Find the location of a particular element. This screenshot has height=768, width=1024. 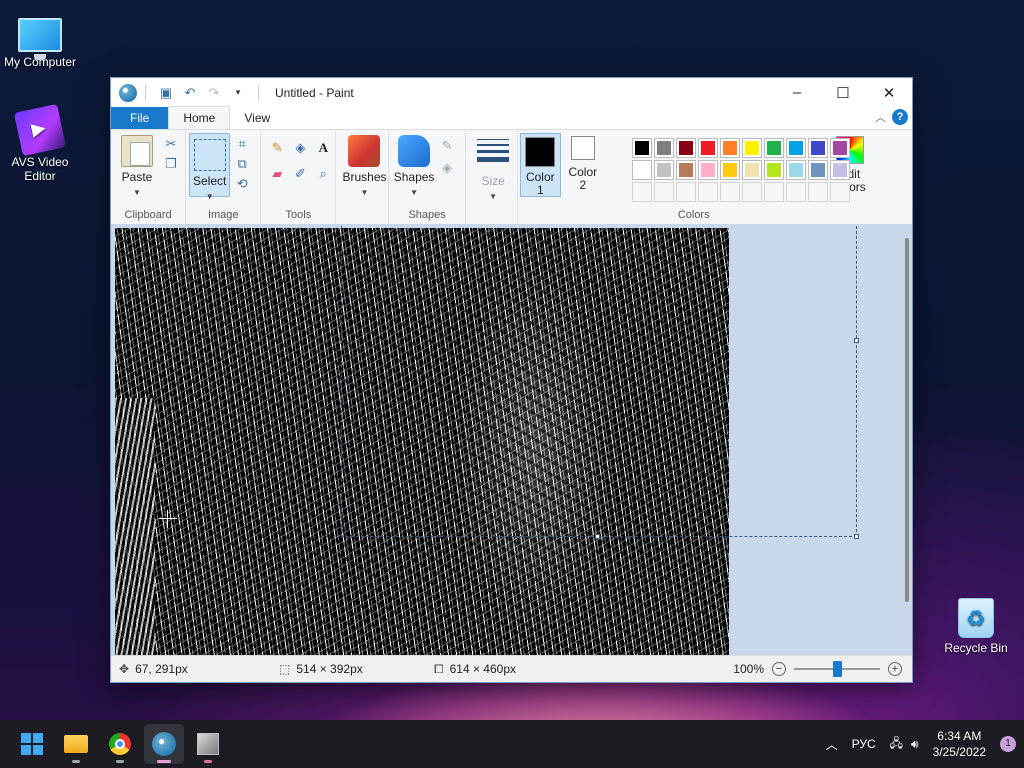

zoom-slider is located at coordinates (837, 669).